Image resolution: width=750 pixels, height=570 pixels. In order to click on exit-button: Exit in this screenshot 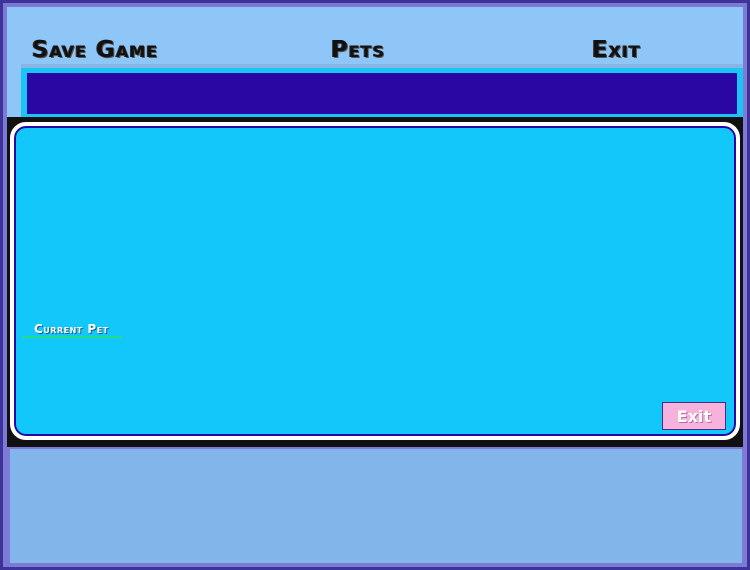, I will do `click(694, 416)`.